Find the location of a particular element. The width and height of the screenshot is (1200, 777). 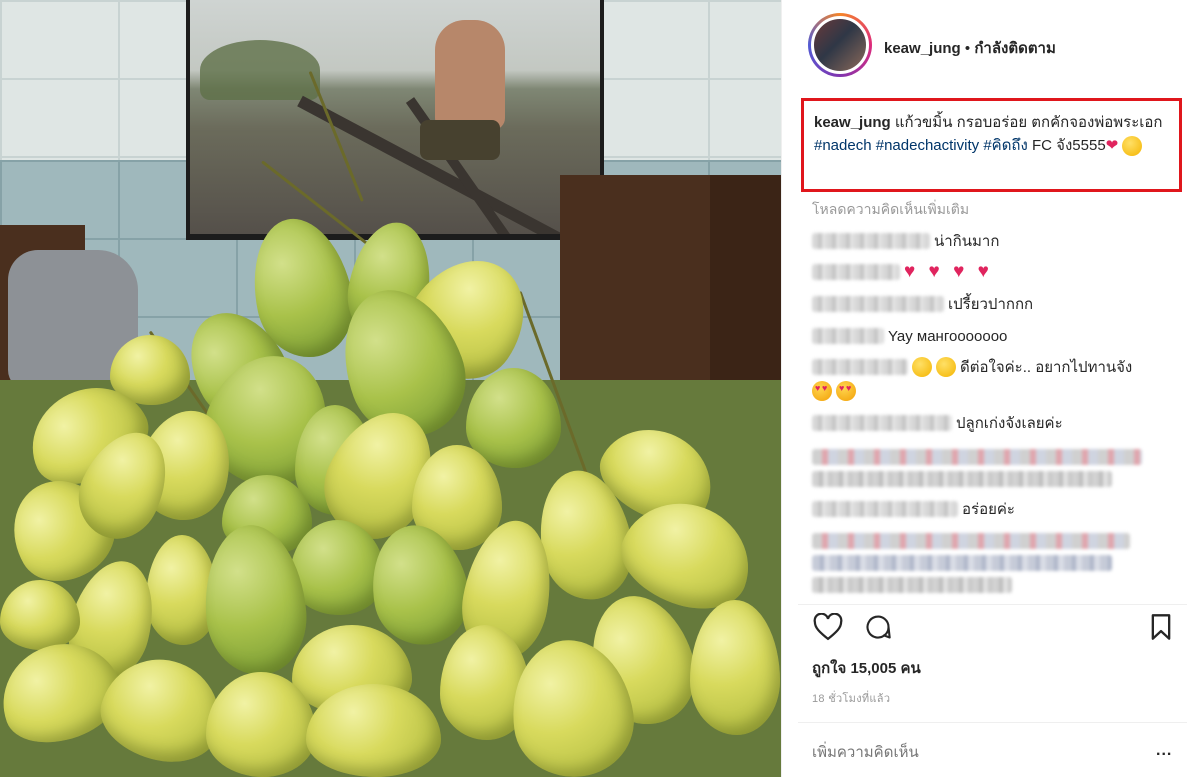

comment-row: น่ากินมาก is located at coordinates (905, 241).